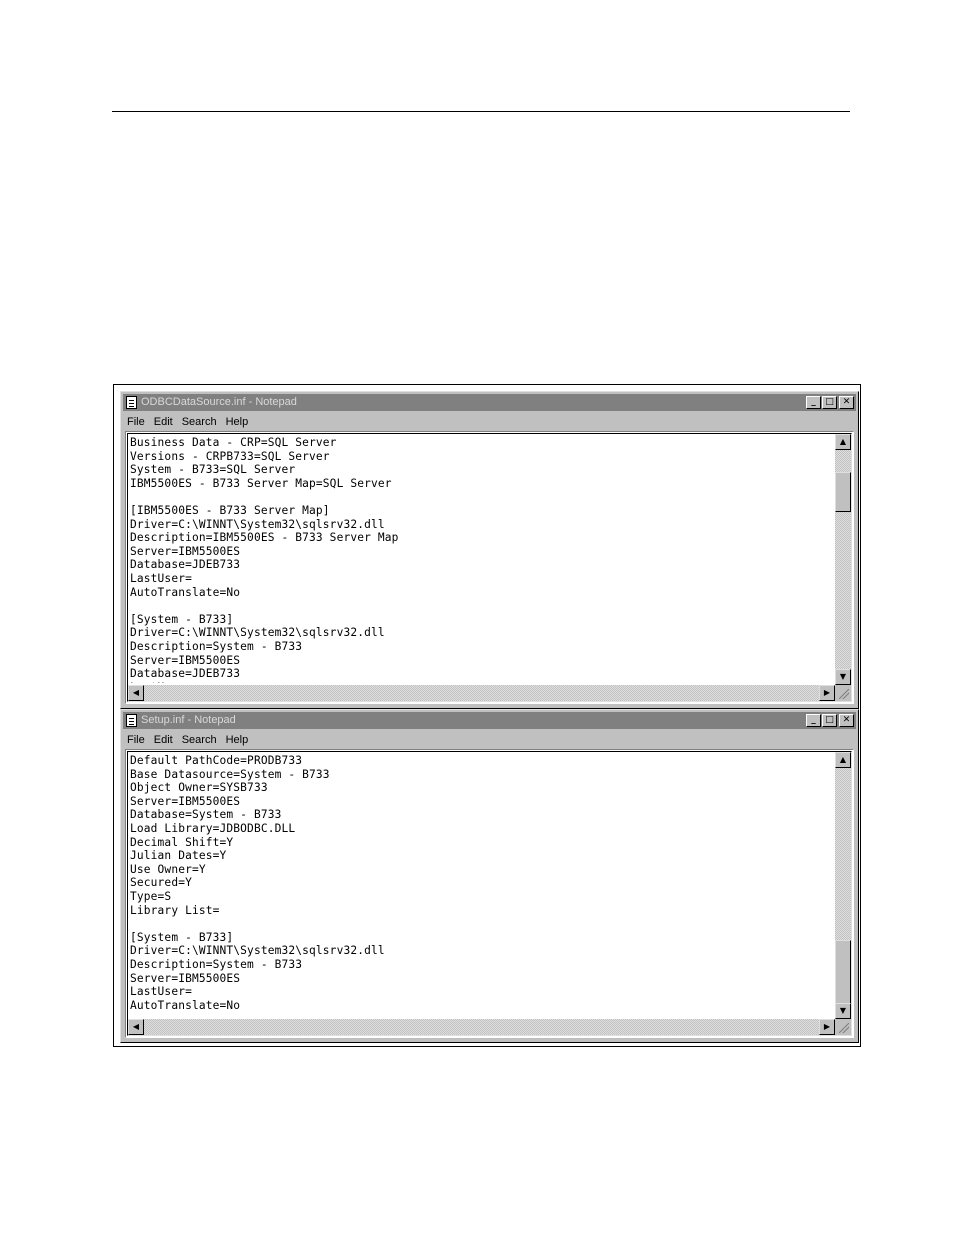 Image resolution: width=954 pixels, height=1235 pixels. I want to click on window-title: ODBCDataSource.inf - Notepad, so click(219, 402).